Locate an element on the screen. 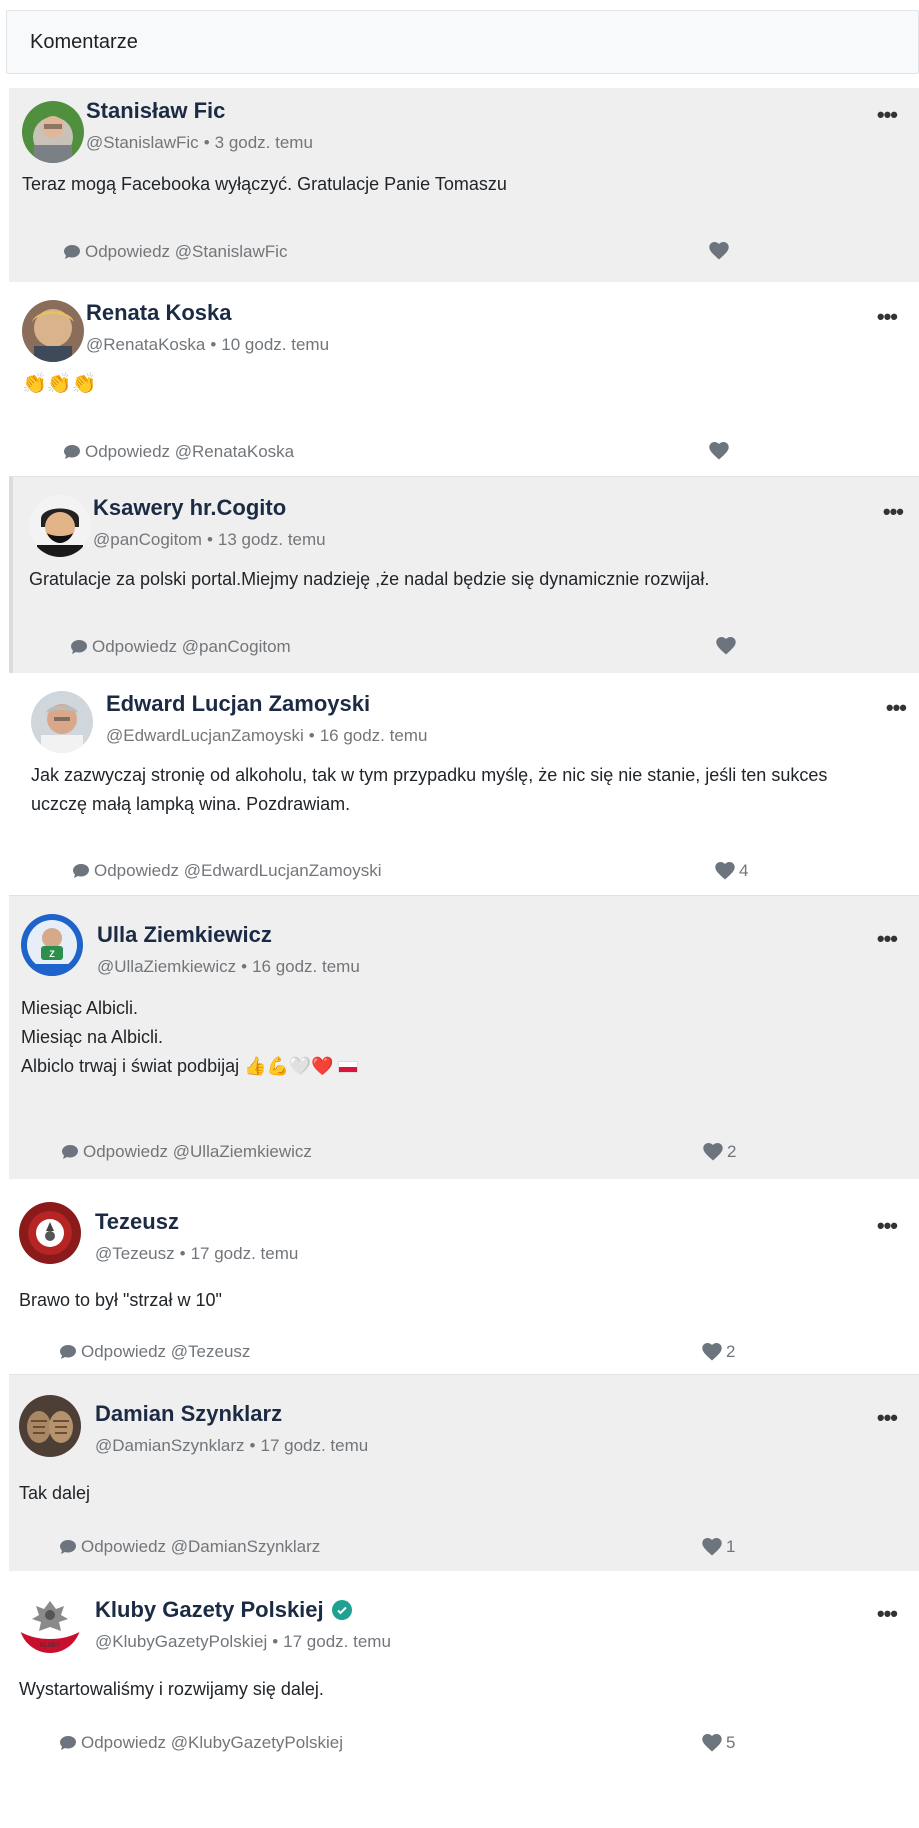  user-handle: @panCogitom is located at coordinates (147, 539).